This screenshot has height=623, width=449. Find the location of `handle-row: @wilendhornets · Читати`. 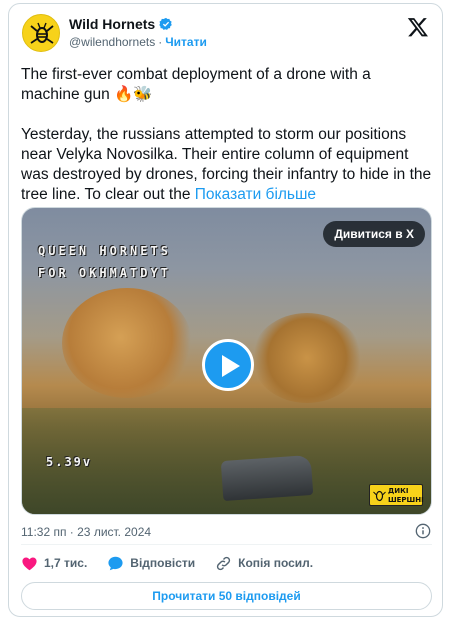

handle-row: @wilendhornets · Читати is located at coordinates (138, 42).